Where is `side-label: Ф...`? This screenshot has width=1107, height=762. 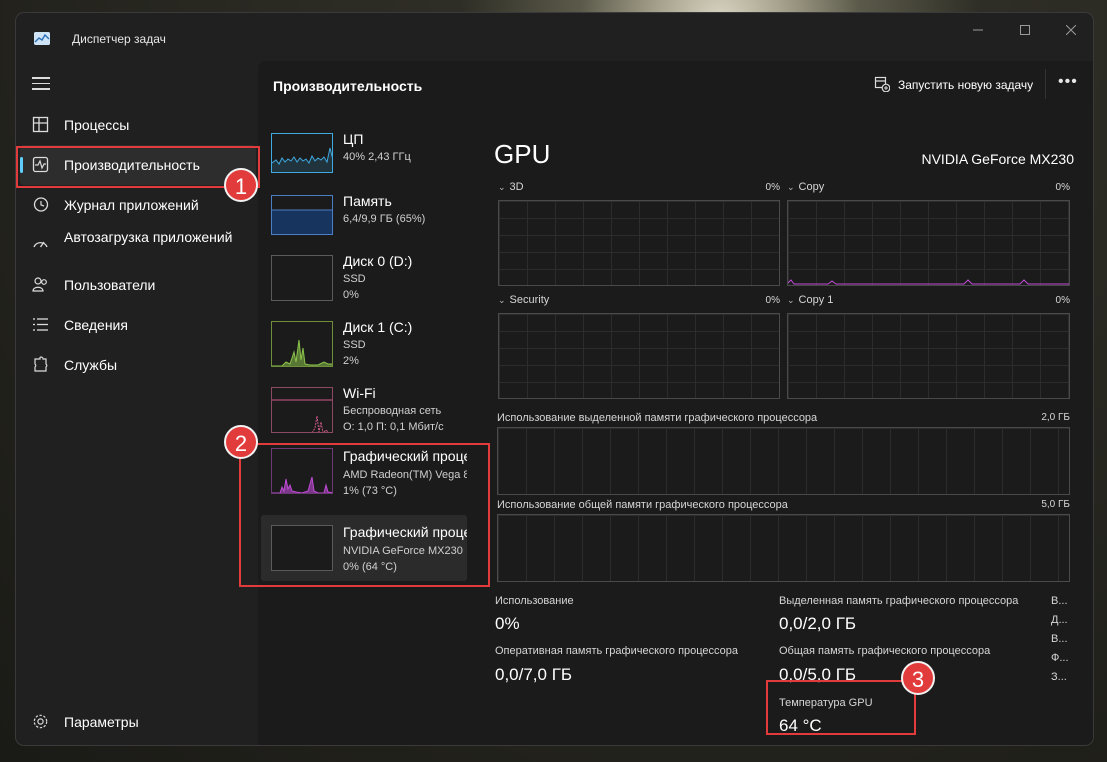 side-label: Ф... is located at coordinates (1060, 658).